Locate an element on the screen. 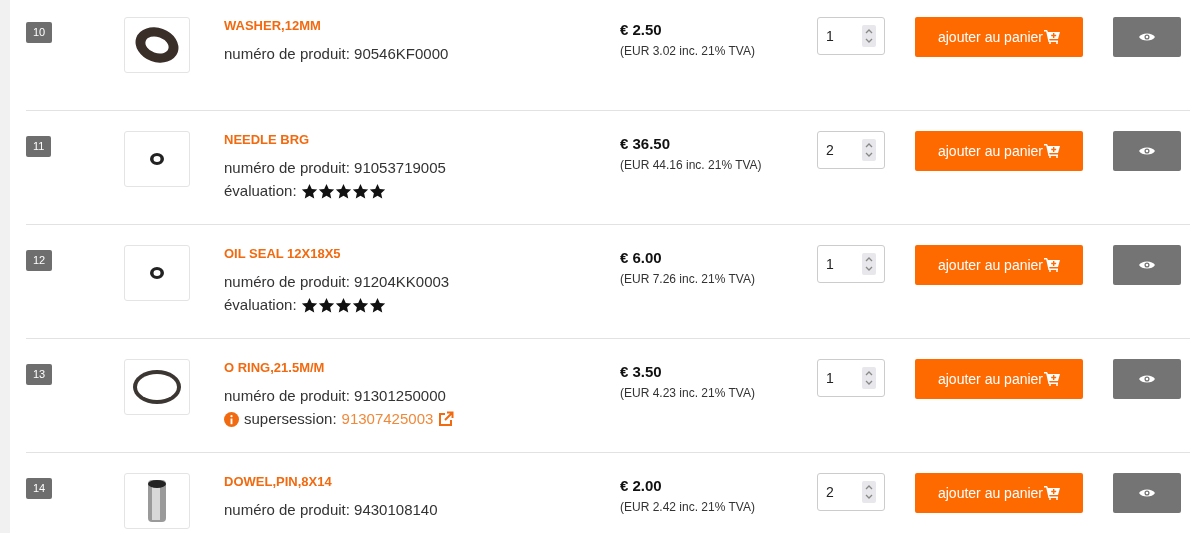 The width and height of the screenshot is (1200, 533). row-number: 14 is located at coordinates (39, 488).